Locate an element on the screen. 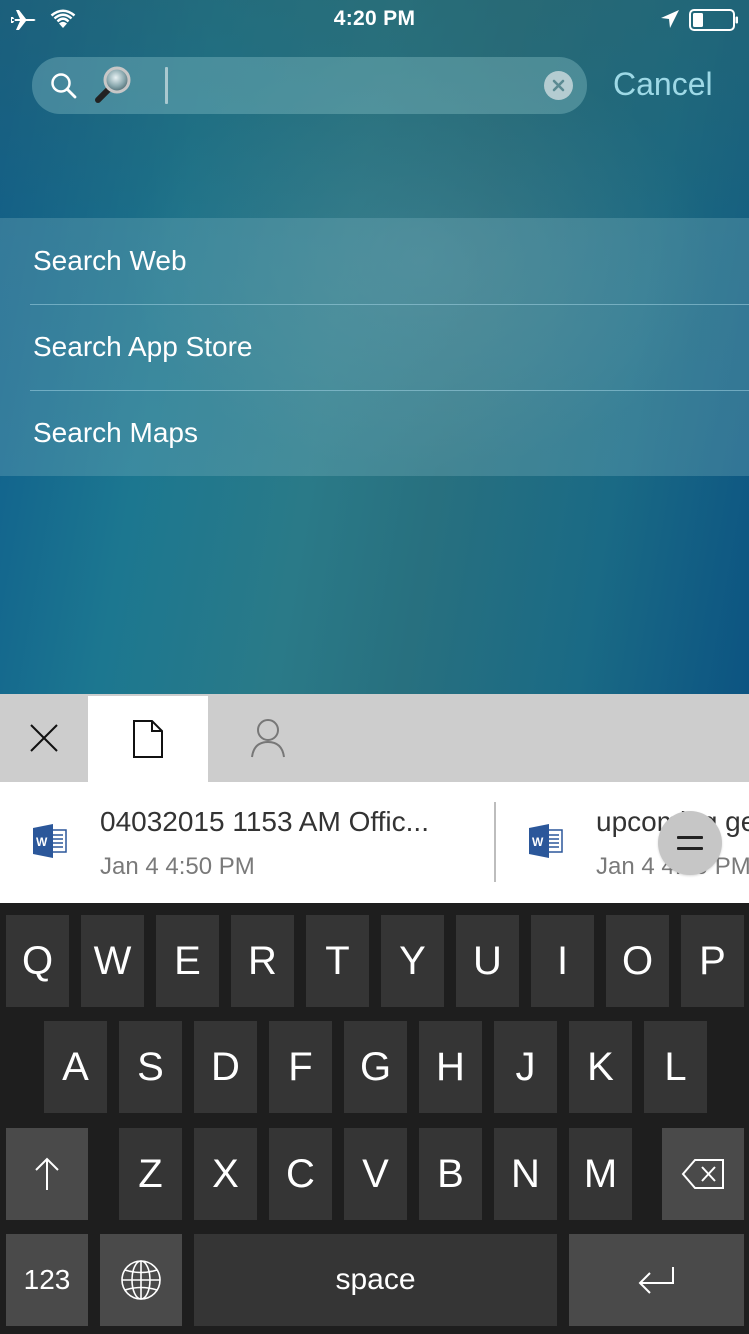 Image resolution: width=749 pixels, height=1334 pixels. key-p: P is located at coordinates (712, 961).